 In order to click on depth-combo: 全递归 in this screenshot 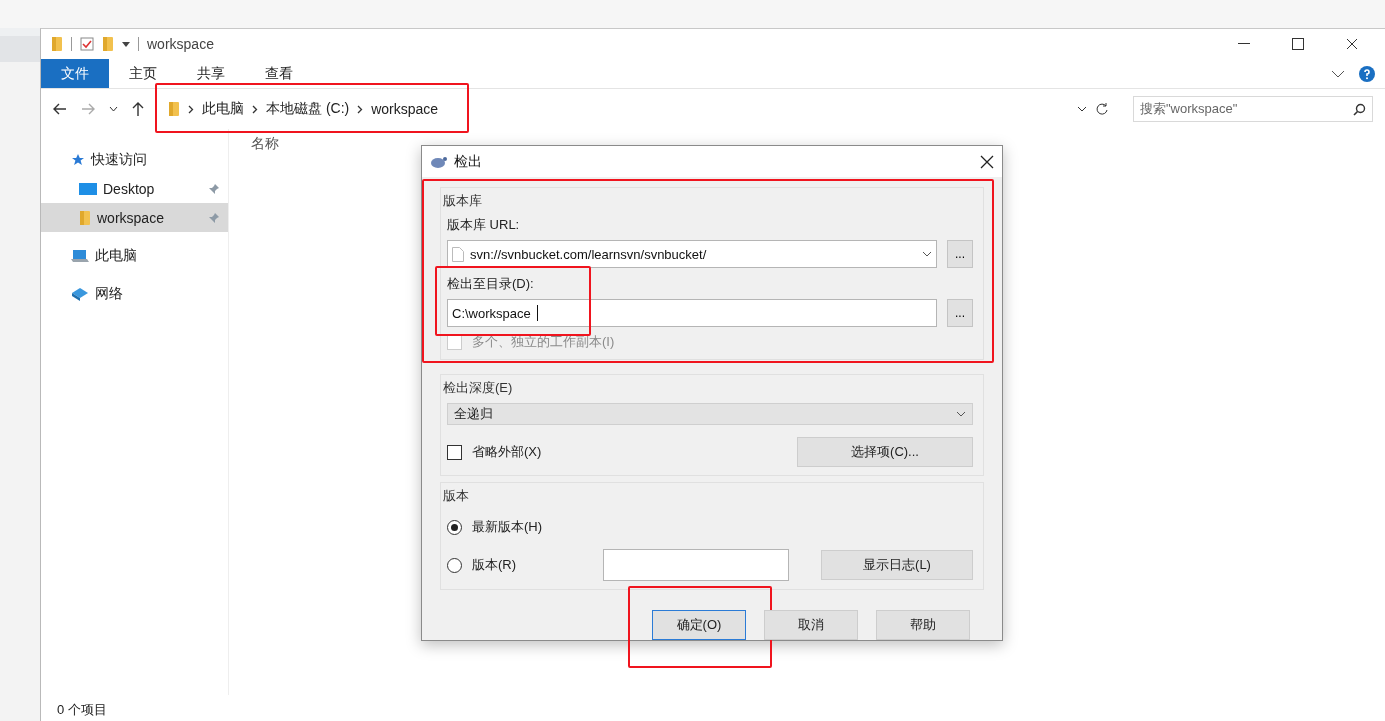, I will do `click(710, 414)`.